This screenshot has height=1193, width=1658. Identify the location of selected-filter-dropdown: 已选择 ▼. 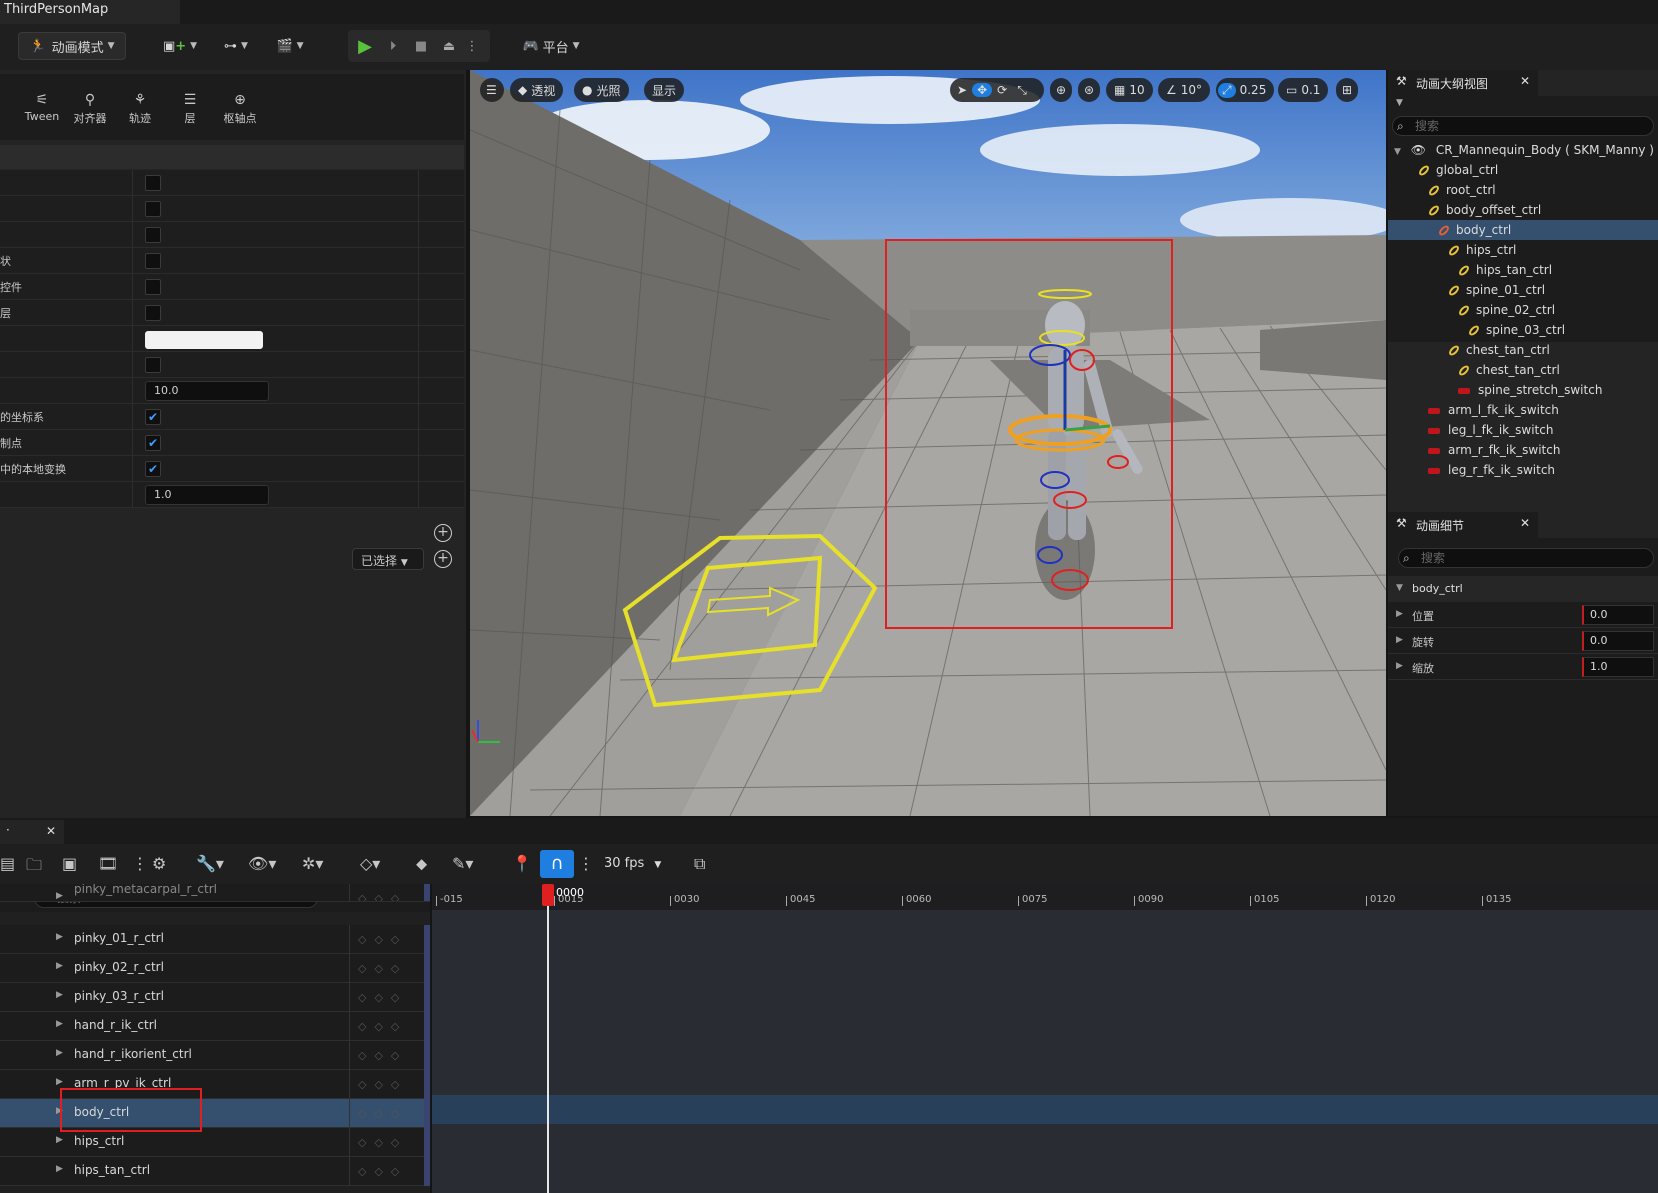
(388, 559).